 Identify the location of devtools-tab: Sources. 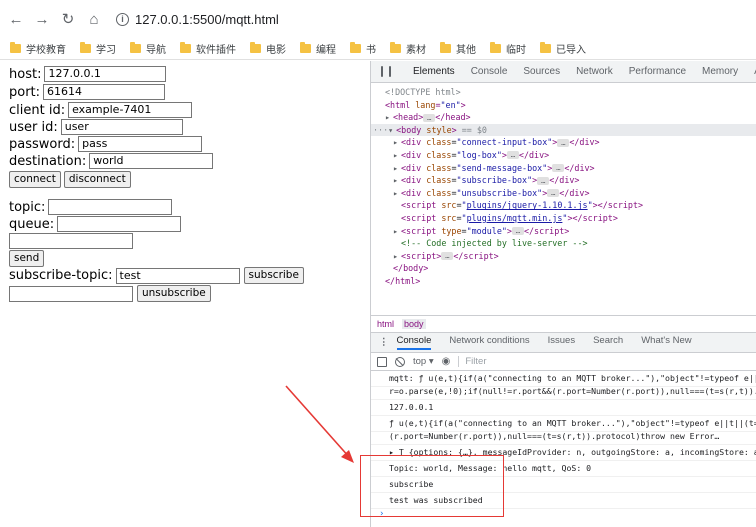
(541, 71).